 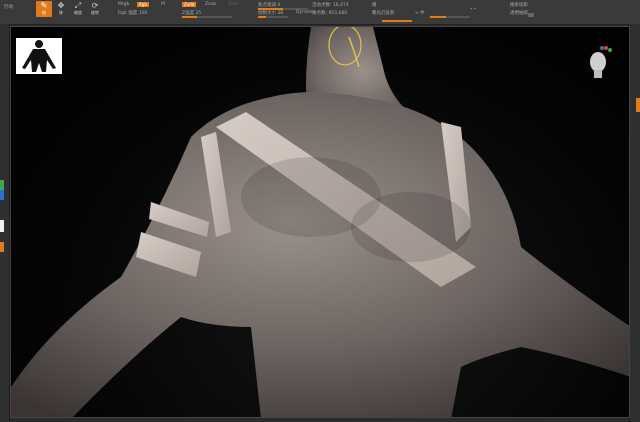 What do you see at coordinates (207, 17) in the screenshot?
I see `z-intensity-track` at bounding box center [207, 17].